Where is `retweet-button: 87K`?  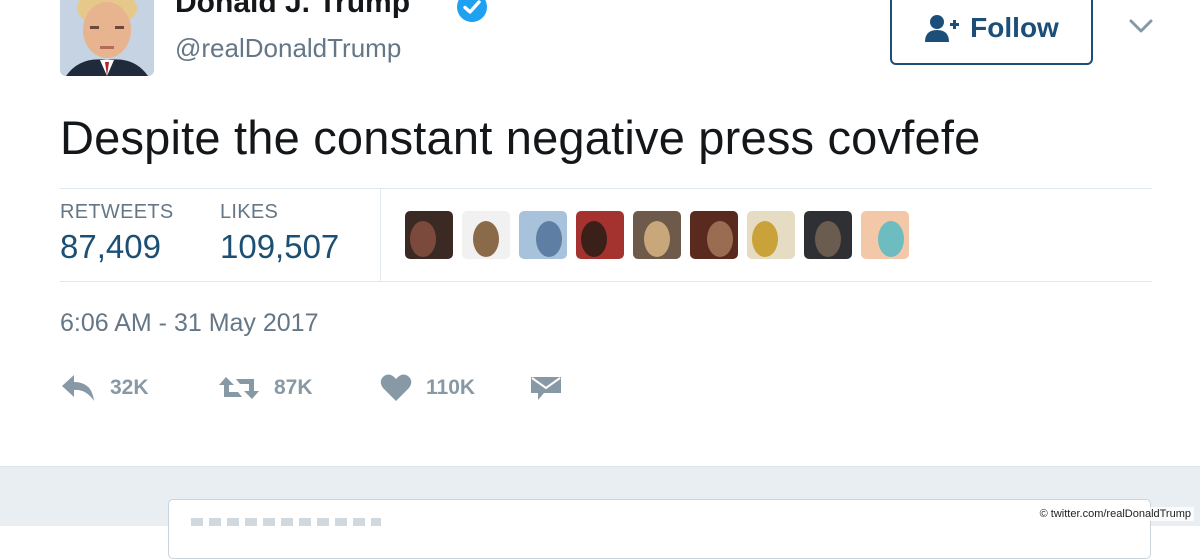 retweet-button: 87K is located at coordinates (265, 388).